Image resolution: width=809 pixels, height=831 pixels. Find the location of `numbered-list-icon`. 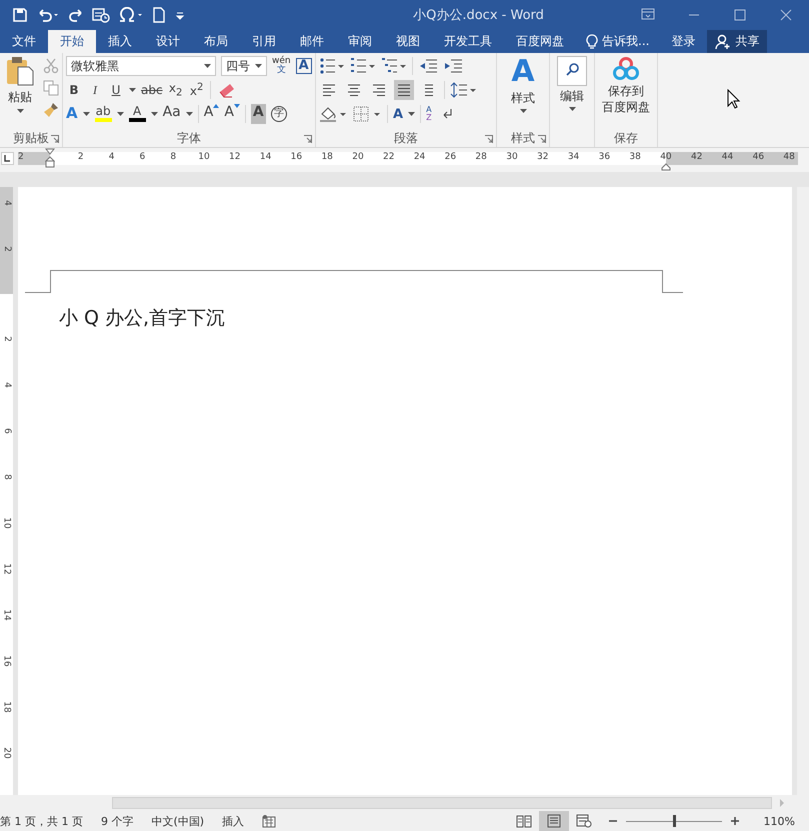

numbered-list-icon is located at coordinates (363, 66).